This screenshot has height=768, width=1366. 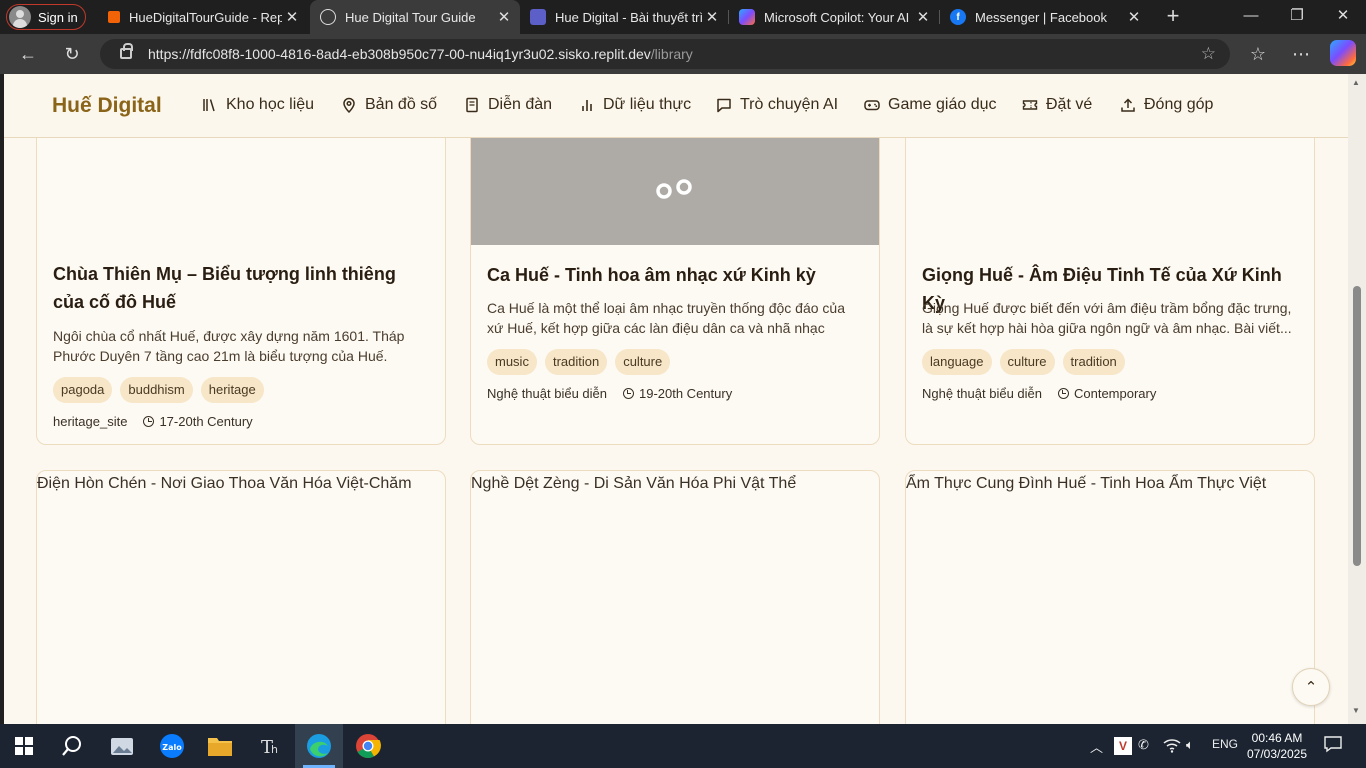 I want to click on notifications-icon, so click(x=1333, y=745).